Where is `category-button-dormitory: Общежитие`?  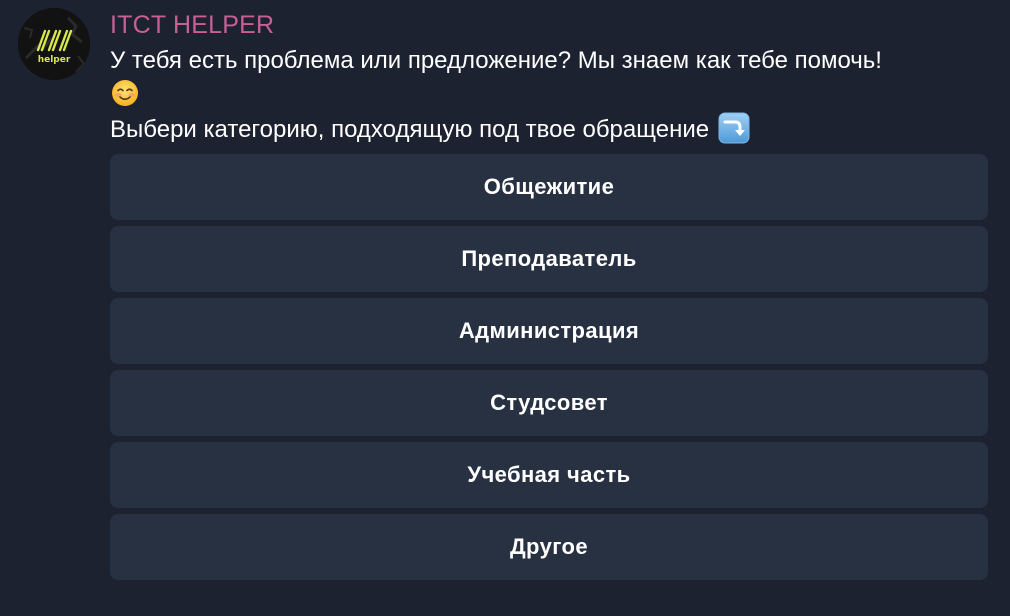
category-button-dormitory: Общежитие is located at coordinates (549, 187).